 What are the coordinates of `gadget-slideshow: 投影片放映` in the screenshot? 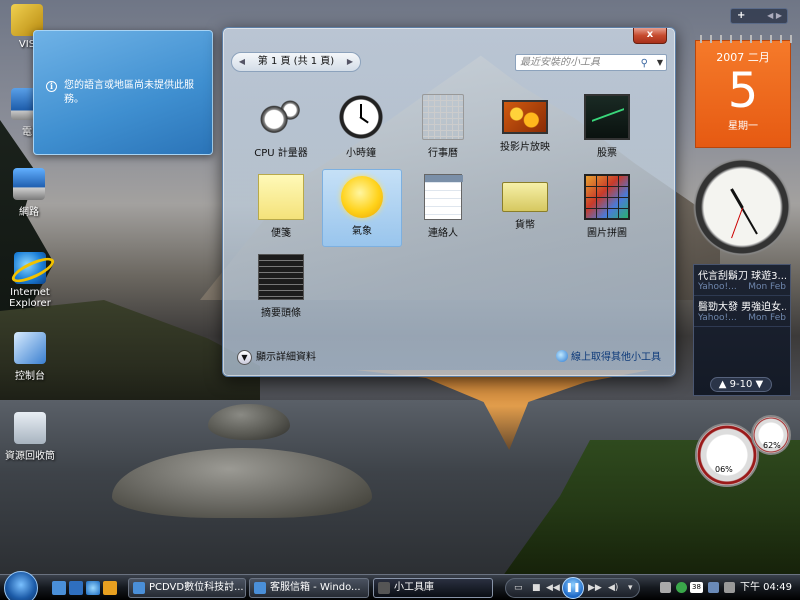 It's located at (525, 129).